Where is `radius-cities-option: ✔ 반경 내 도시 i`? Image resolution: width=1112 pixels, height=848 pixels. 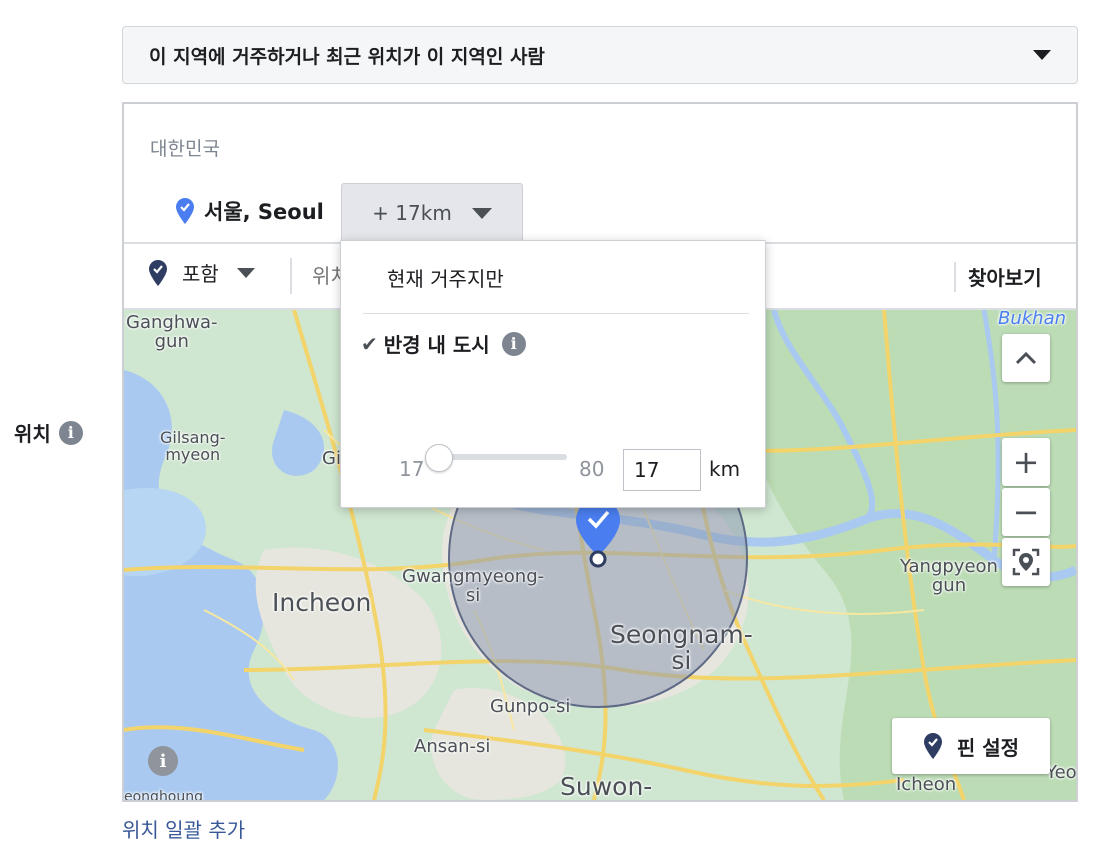
radius-cities-option: ✔ 반경 내 도시 i is located at coordinates (443, 343).